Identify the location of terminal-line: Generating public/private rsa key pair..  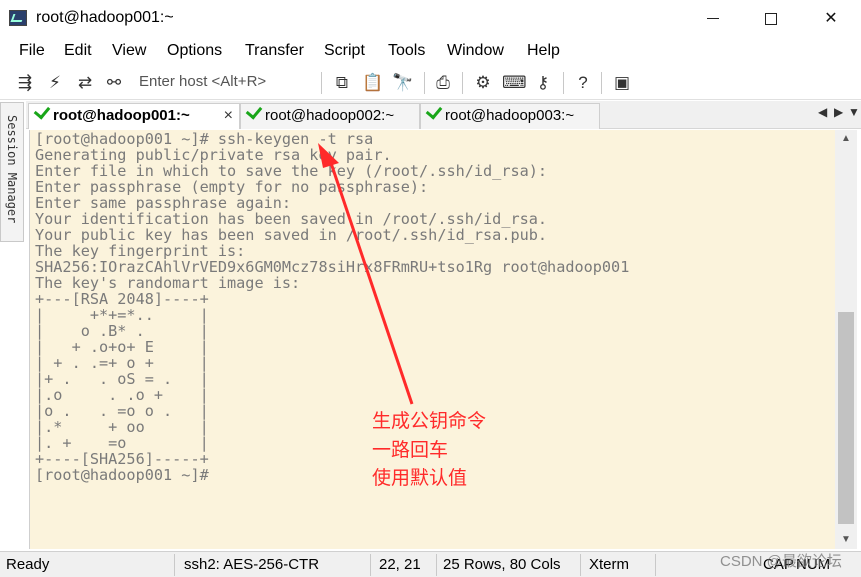
(213, 155).